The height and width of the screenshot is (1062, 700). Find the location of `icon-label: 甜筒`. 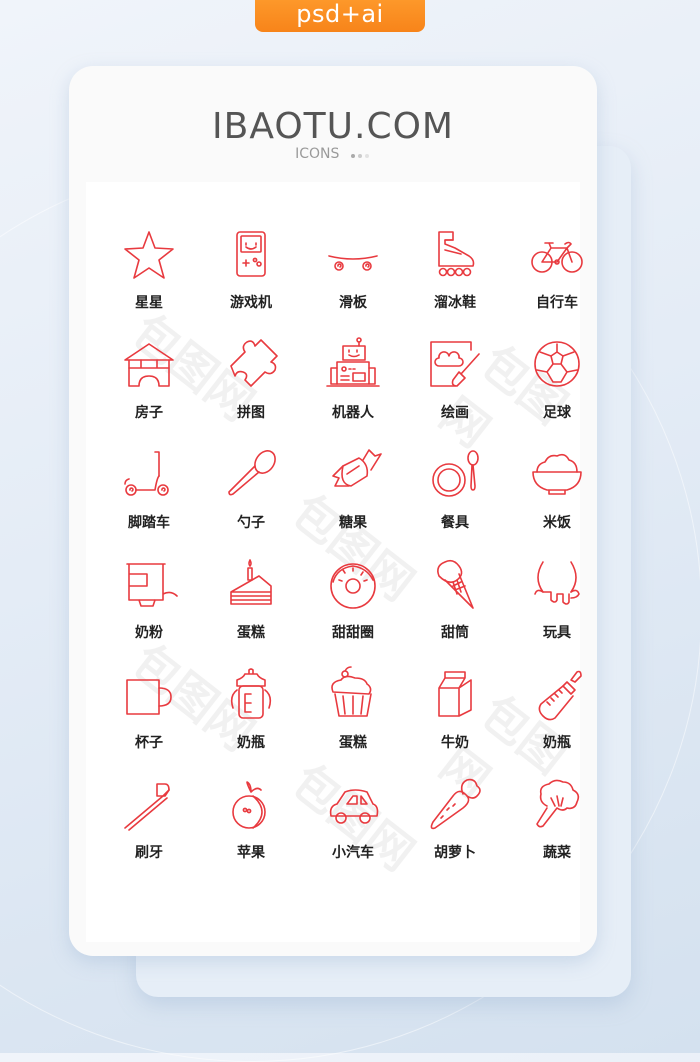

icon-label: 甜筒 is located at coordinates (455, 633).